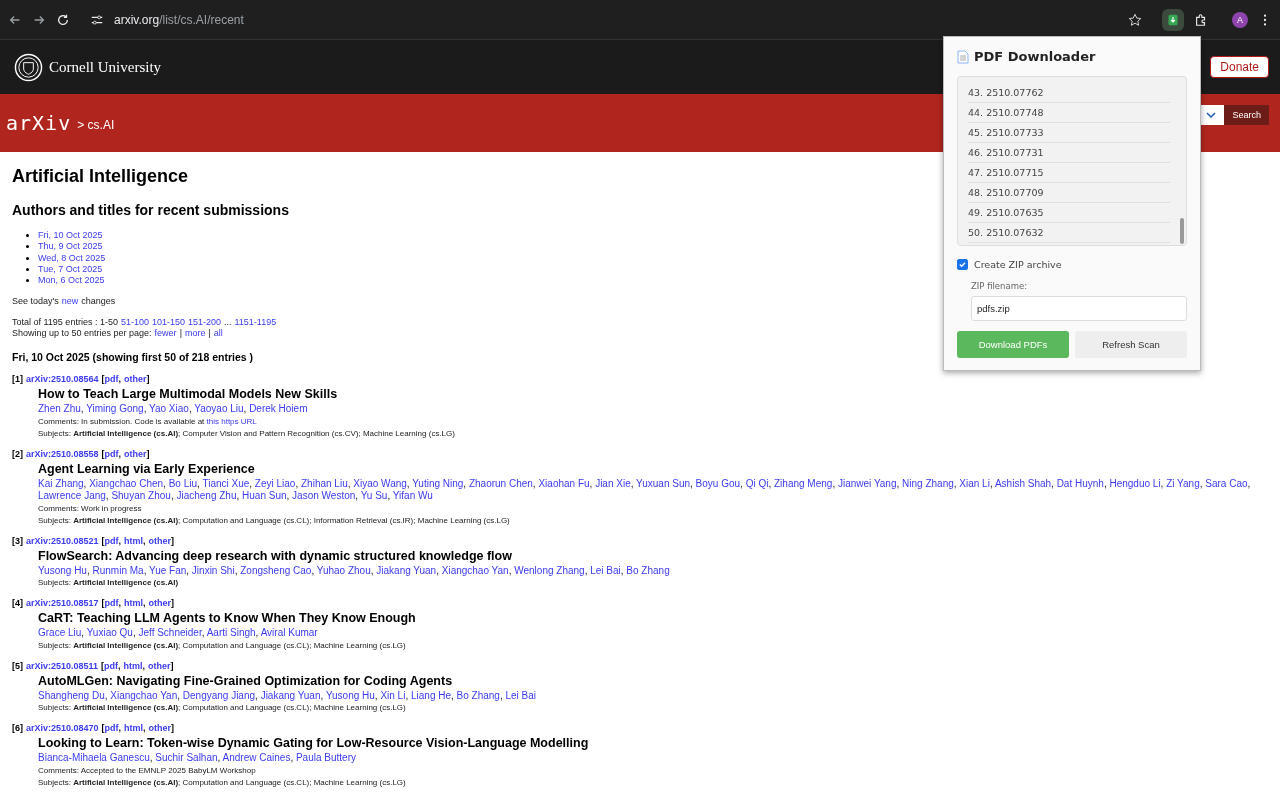  I want to click on site-logo: arXiv, so click(39, 123).